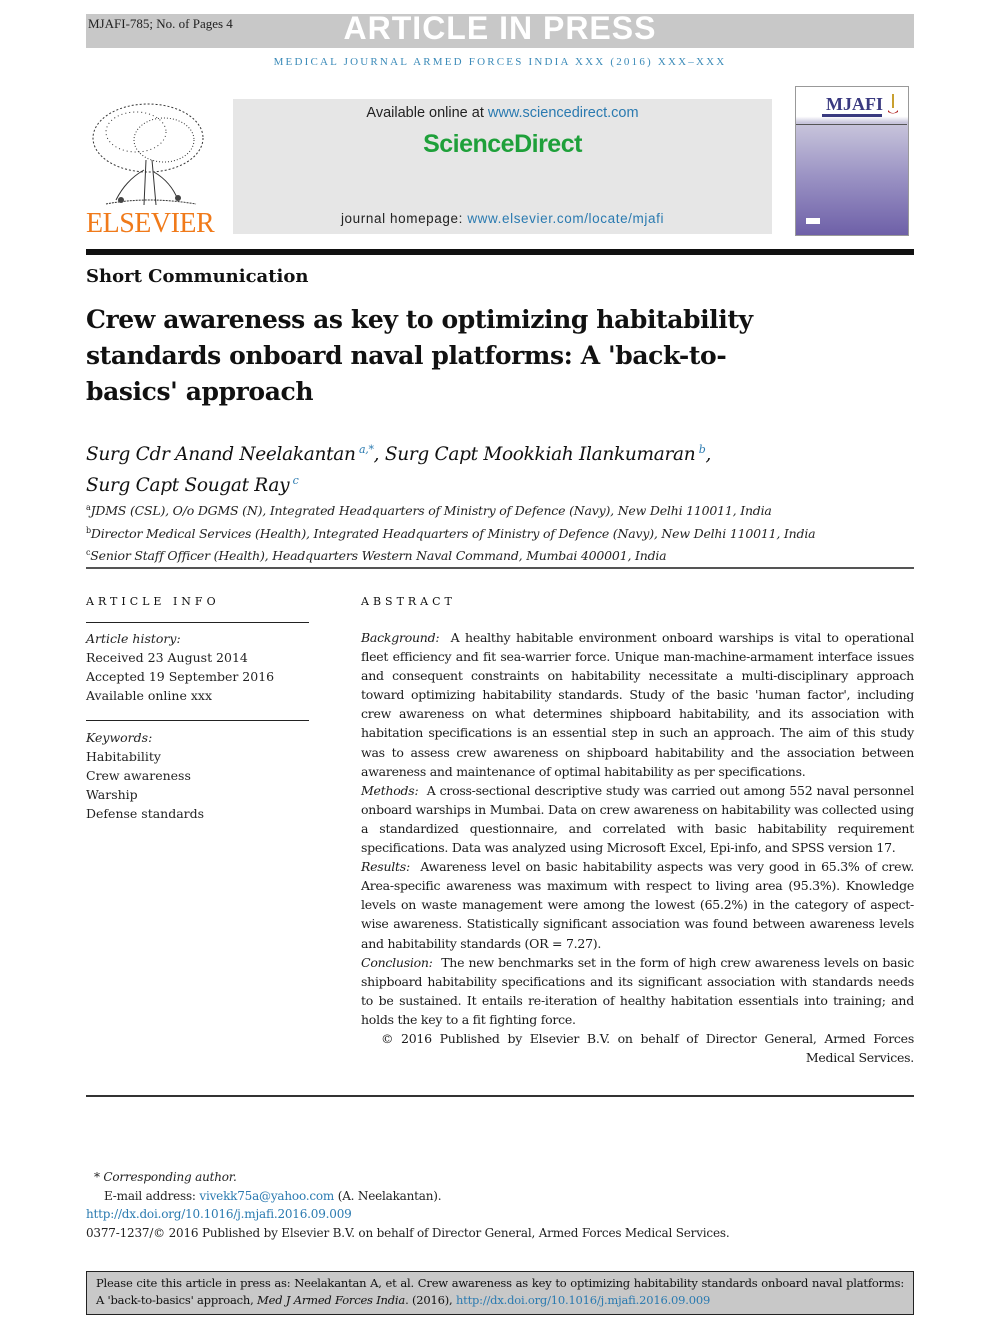  What do you see at coordinates (427, 113) in the screenshot?
I see `available-online-label: Available online at` at bounding box center [427, 113].